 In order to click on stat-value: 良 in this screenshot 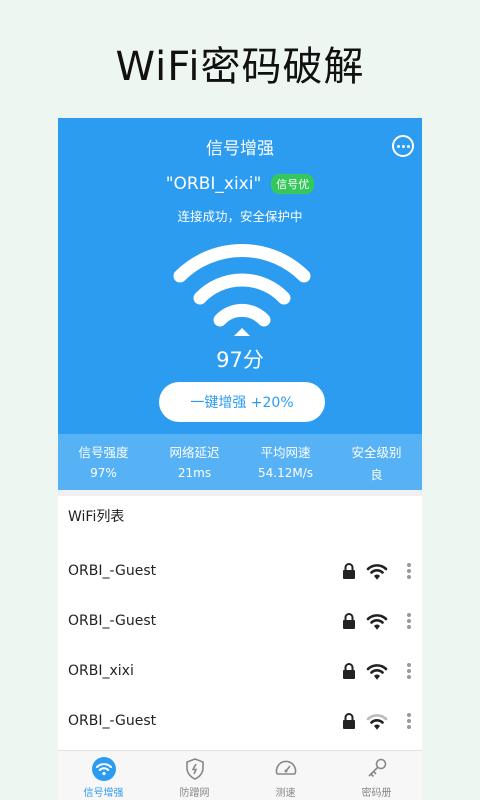, I will do `click(376, 475)`.